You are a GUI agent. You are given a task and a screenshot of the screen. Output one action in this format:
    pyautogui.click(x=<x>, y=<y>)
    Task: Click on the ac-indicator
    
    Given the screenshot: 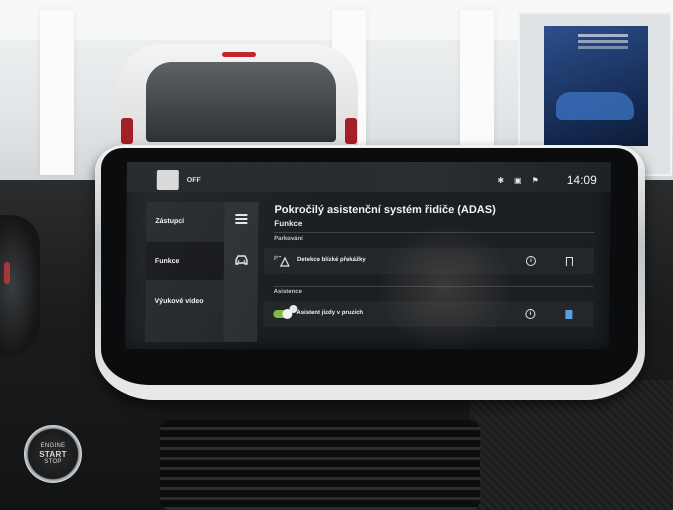 What is the action you would take?
    pyautogui.click(x=167, y=180)
    